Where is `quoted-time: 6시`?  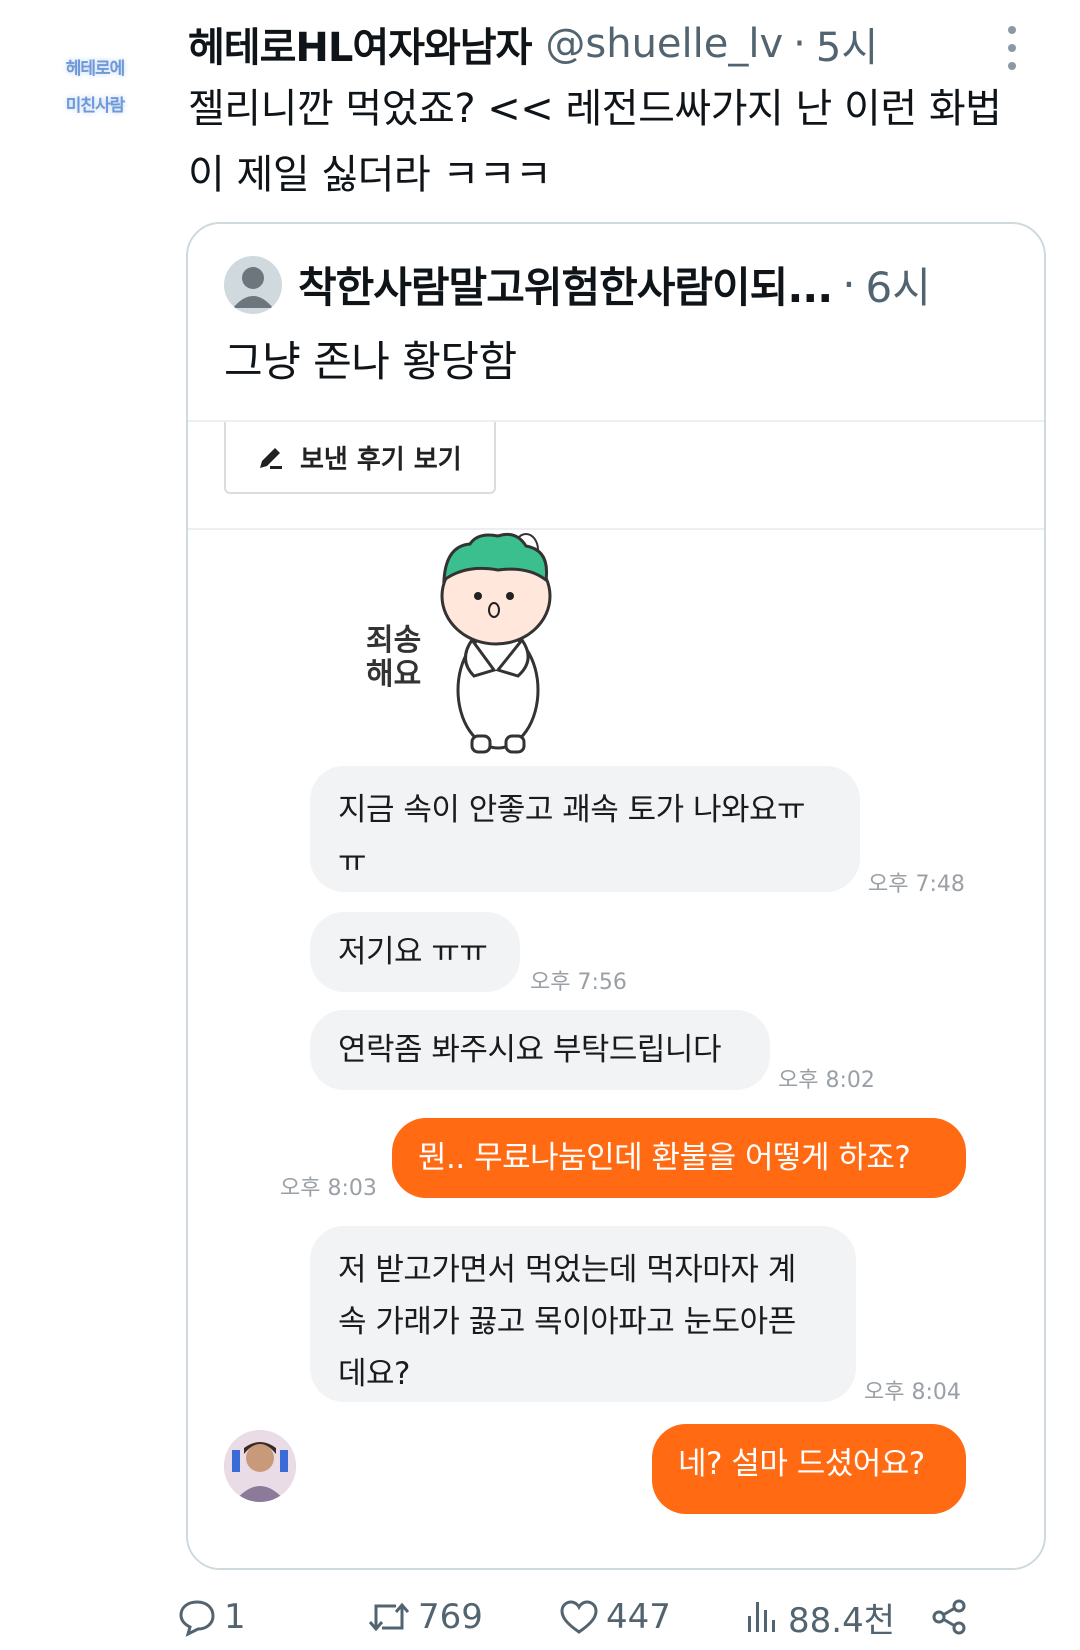
quoted-time: 6시 is located at coordinates (898, 284).